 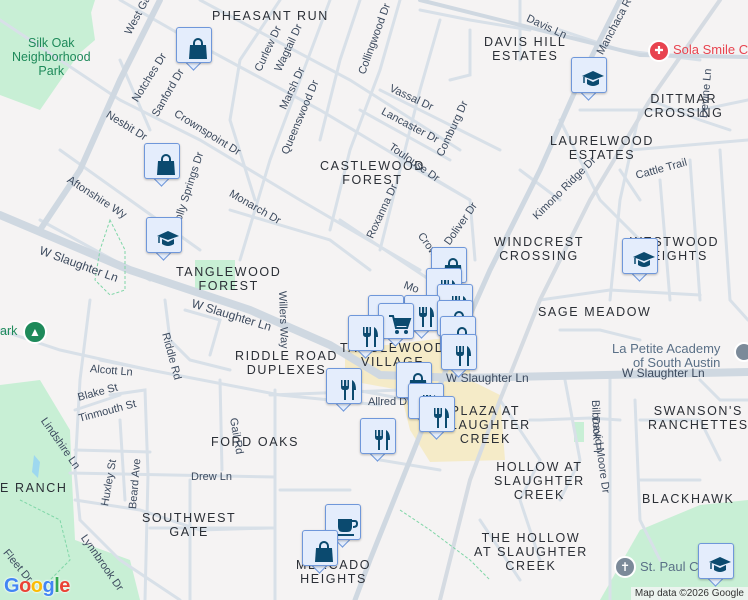 What do you see at coordinates (602, 141) in the screenshot?
I see `hood-line: LAURELWOOD` at bounding box center [602, 141].